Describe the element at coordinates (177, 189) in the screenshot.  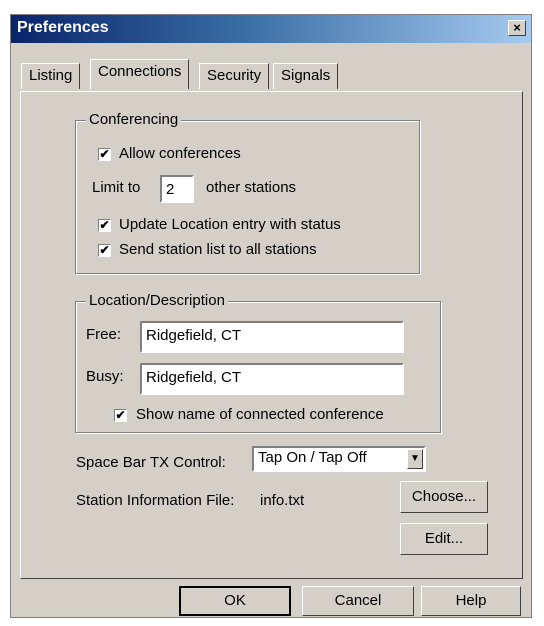
I see `limit-stations-input: 2` at that location.